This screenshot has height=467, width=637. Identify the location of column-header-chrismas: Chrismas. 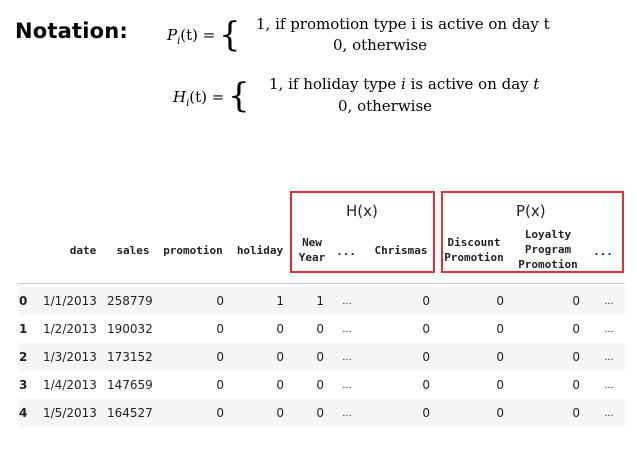
(401, 250).